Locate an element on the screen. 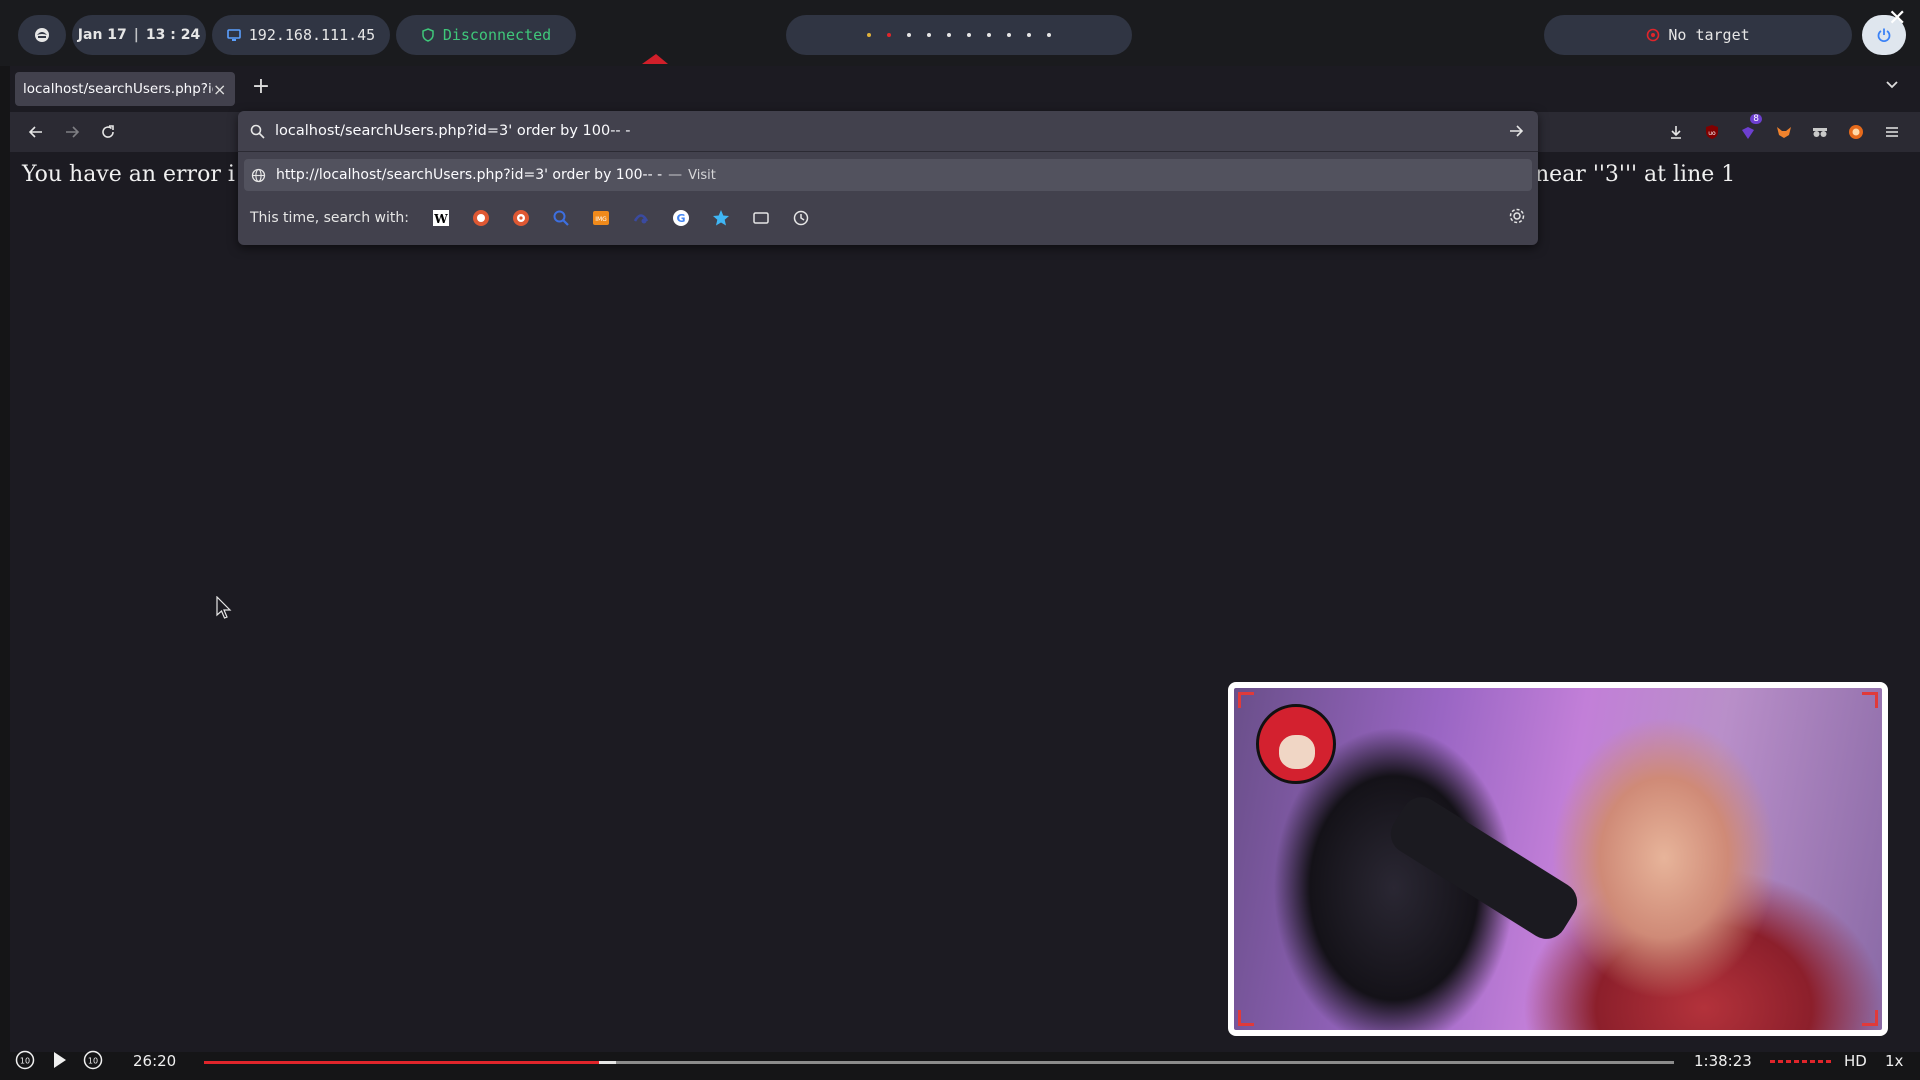 This screenshot has width=1920, height=1080. sql-error-text-end: near ''3''' at line 1 is located at coordinates (1635, 174).